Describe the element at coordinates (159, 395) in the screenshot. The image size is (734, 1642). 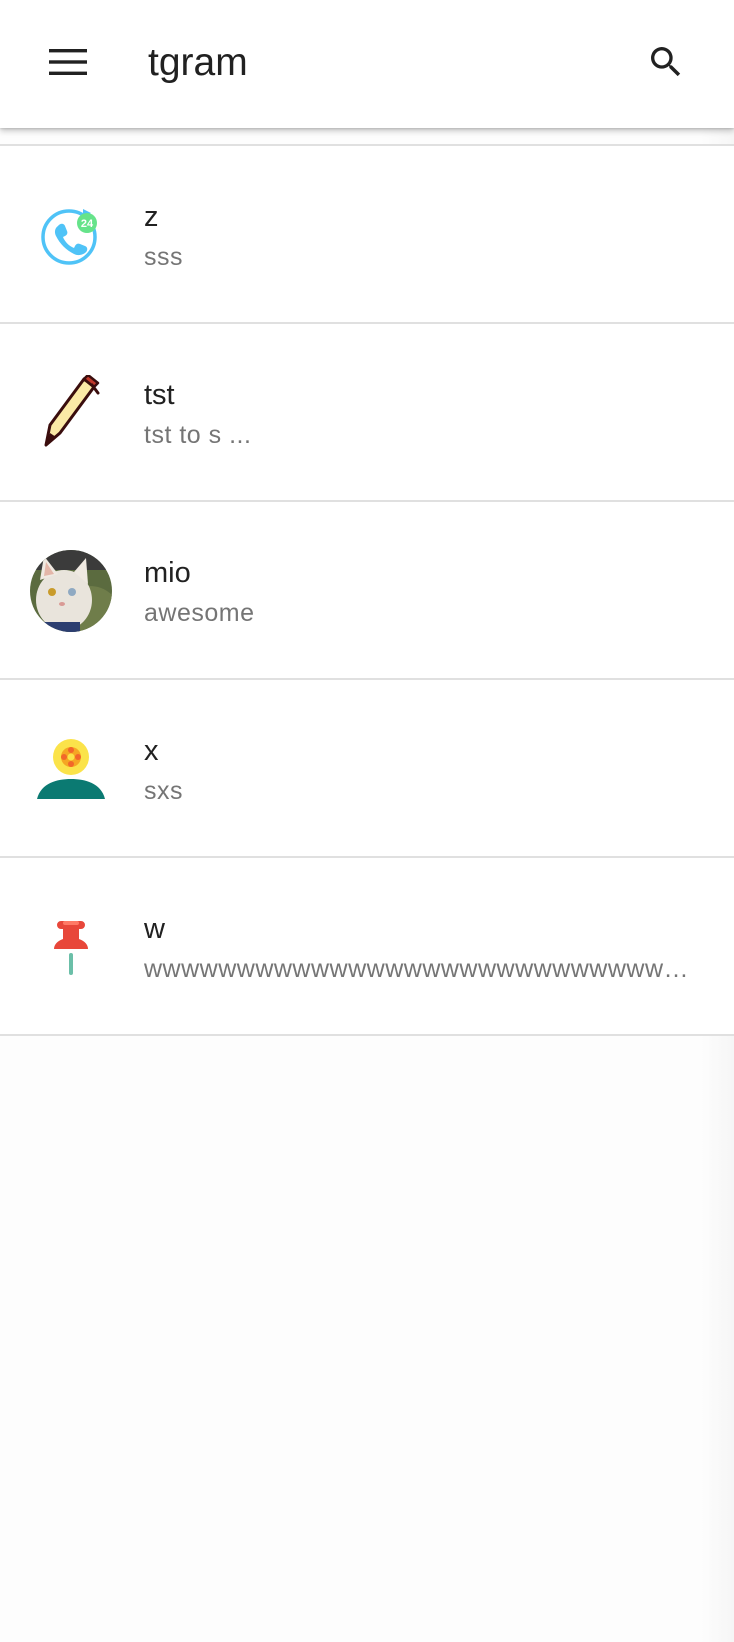
I see `chat-name: tst` at that location.